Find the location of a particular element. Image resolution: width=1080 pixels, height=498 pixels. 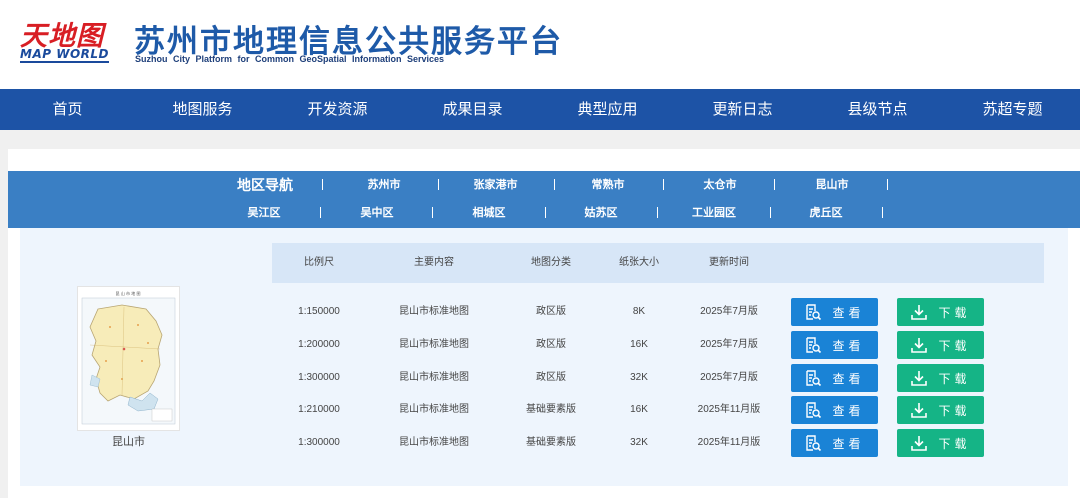

region-link-wuzhong: 吴中区 is located at coordinates (377, 213).